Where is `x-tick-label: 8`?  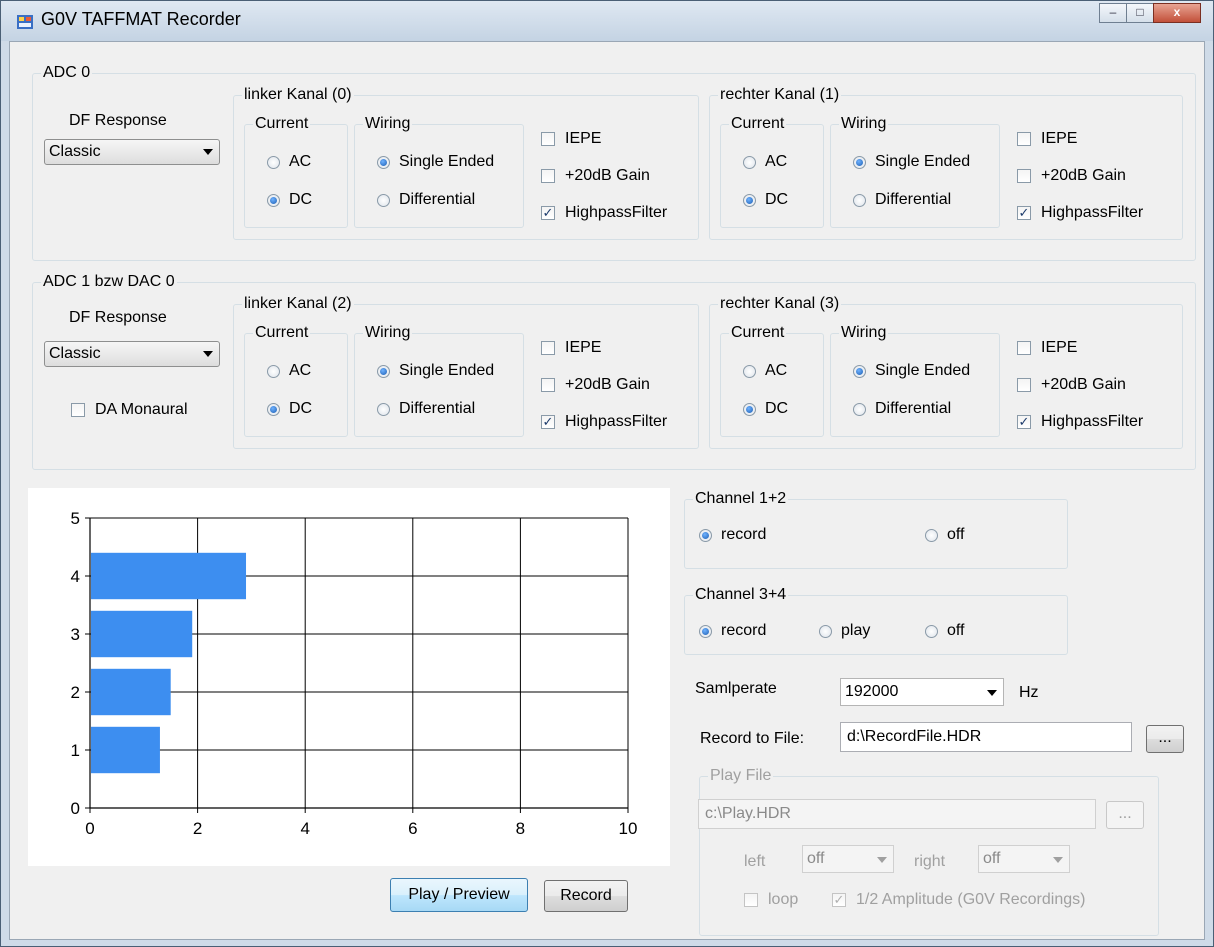
x-tick-label: 8 is located at coordinates (520, 828).